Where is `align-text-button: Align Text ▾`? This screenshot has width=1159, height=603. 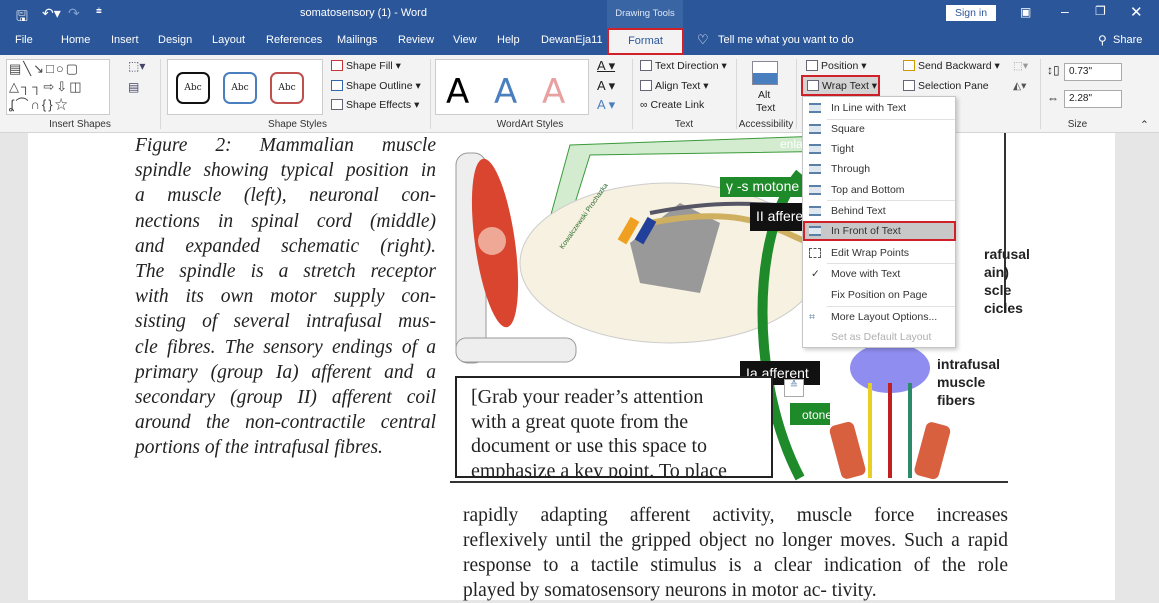 align-text-button: Align Text ▾ is located at coordinates (674, 86).